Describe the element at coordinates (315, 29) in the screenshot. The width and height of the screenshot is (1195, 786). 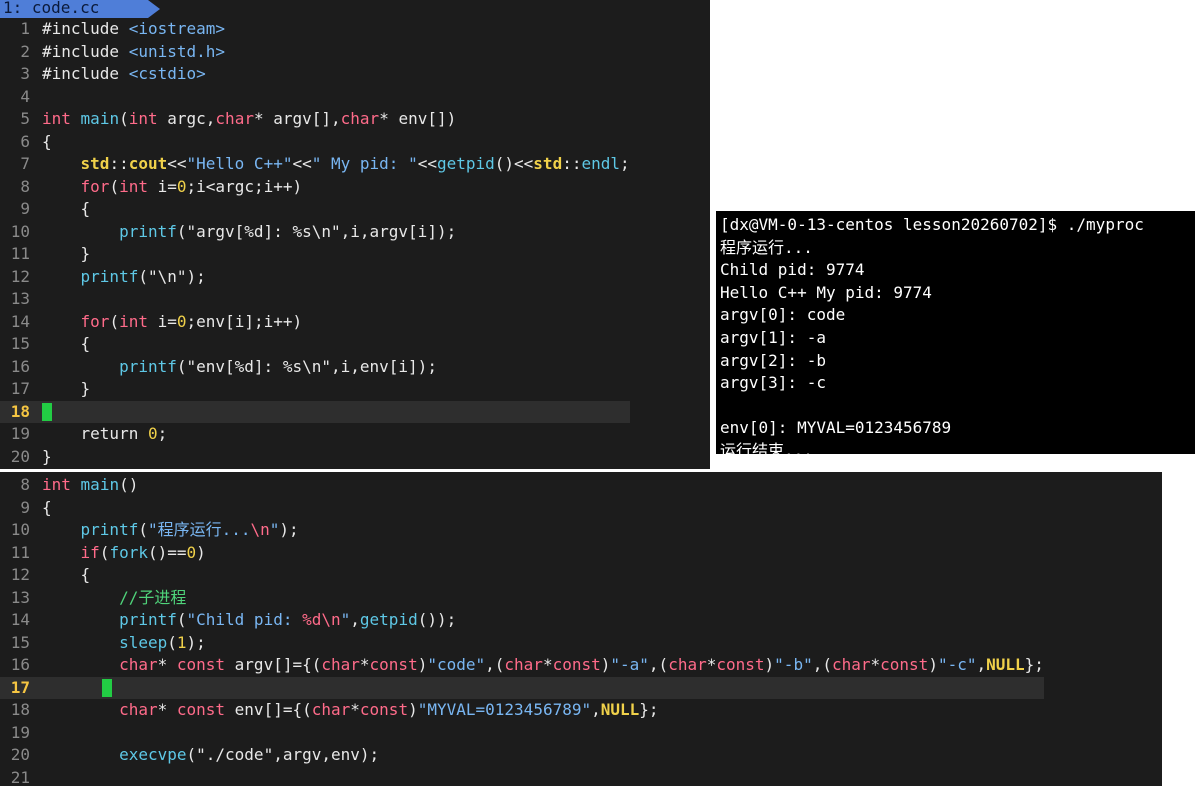
I see `code-line: 1 #include <iostream>` at that location.